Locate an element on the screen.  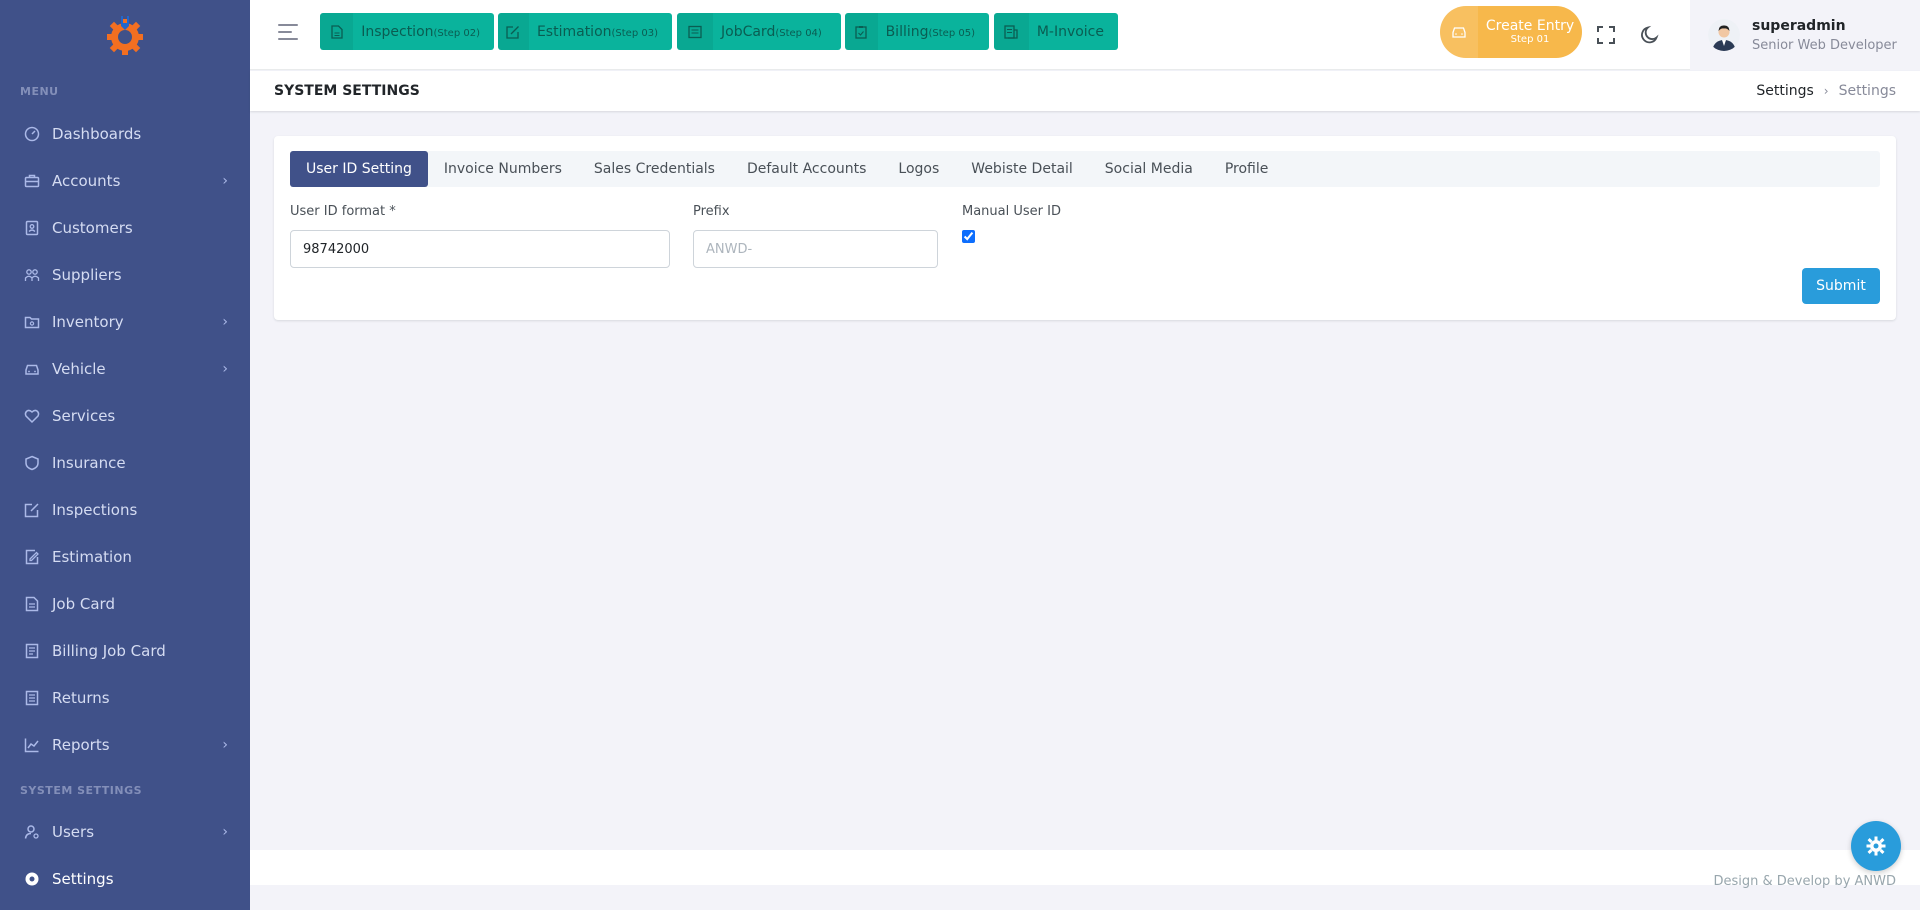
sidebar-item-label: Settings is located at coordinates (83, 878).